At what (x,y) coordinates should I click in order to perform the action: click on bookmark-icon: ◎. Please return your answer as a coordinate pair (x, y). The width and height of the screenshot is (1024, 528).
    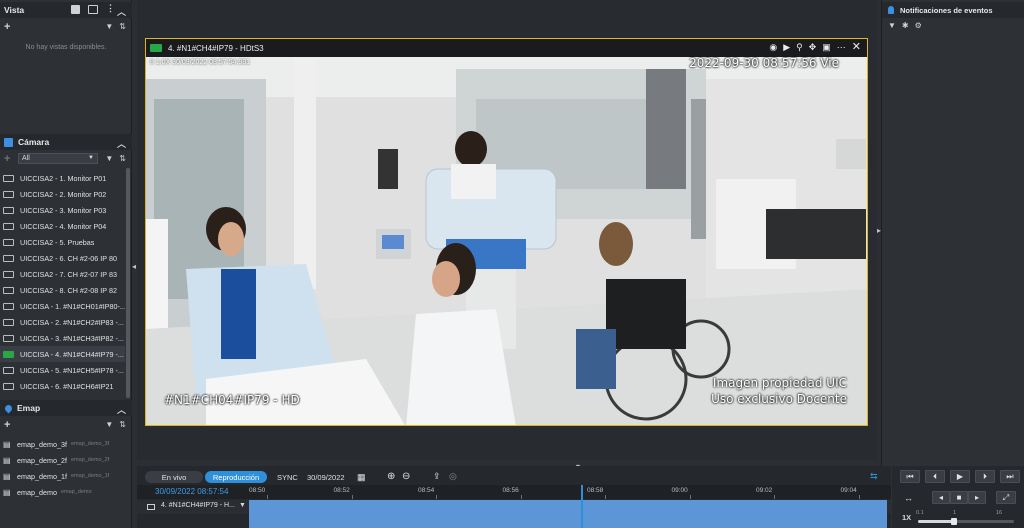
    Looking at the image, I should click on (453, 476).